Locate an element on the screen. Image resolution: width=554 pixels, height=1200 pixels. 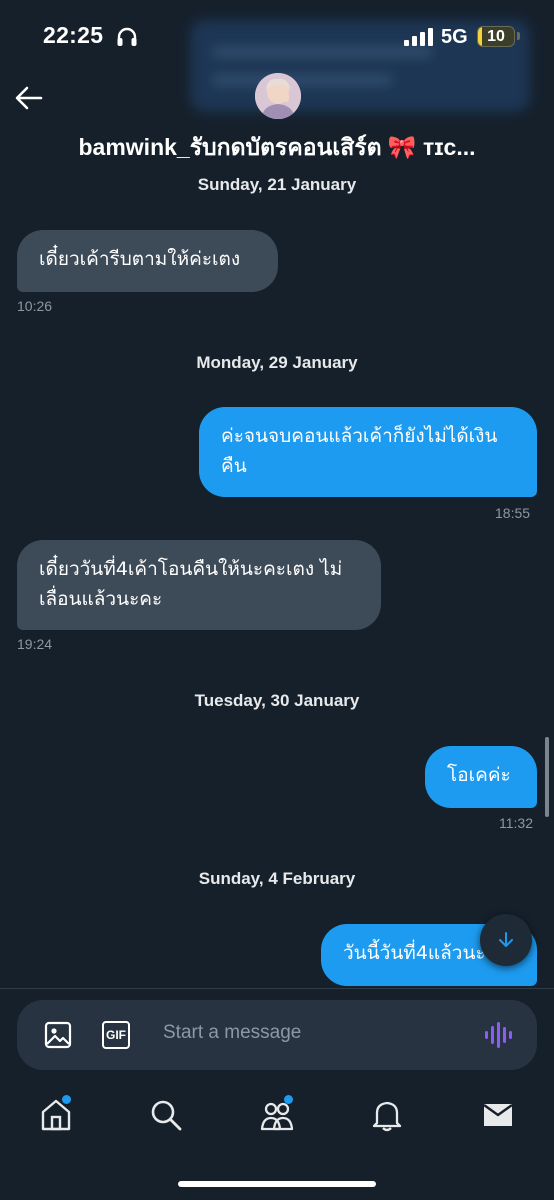
date-separator: Tuesday, 30 January is located at coordinates (277, 700).